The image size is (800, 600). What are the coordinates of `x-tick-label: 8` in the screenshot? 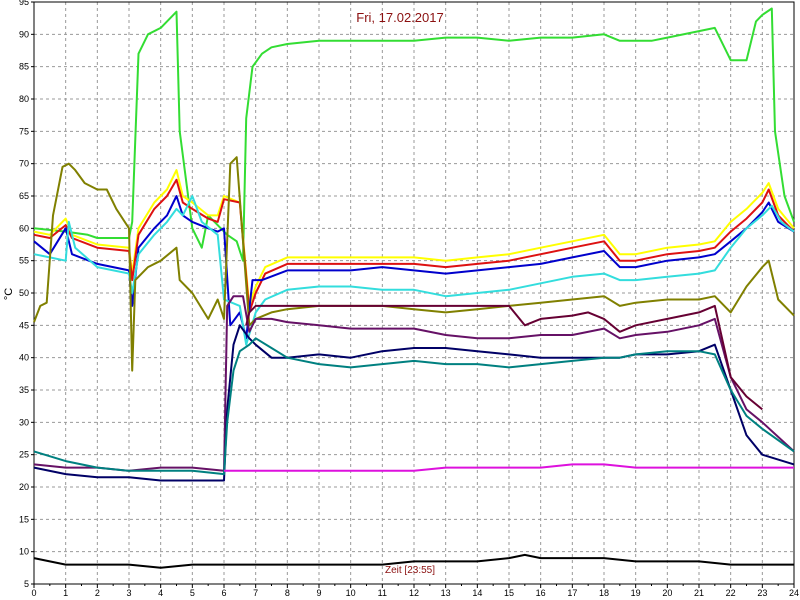 It's located at (287, 593).